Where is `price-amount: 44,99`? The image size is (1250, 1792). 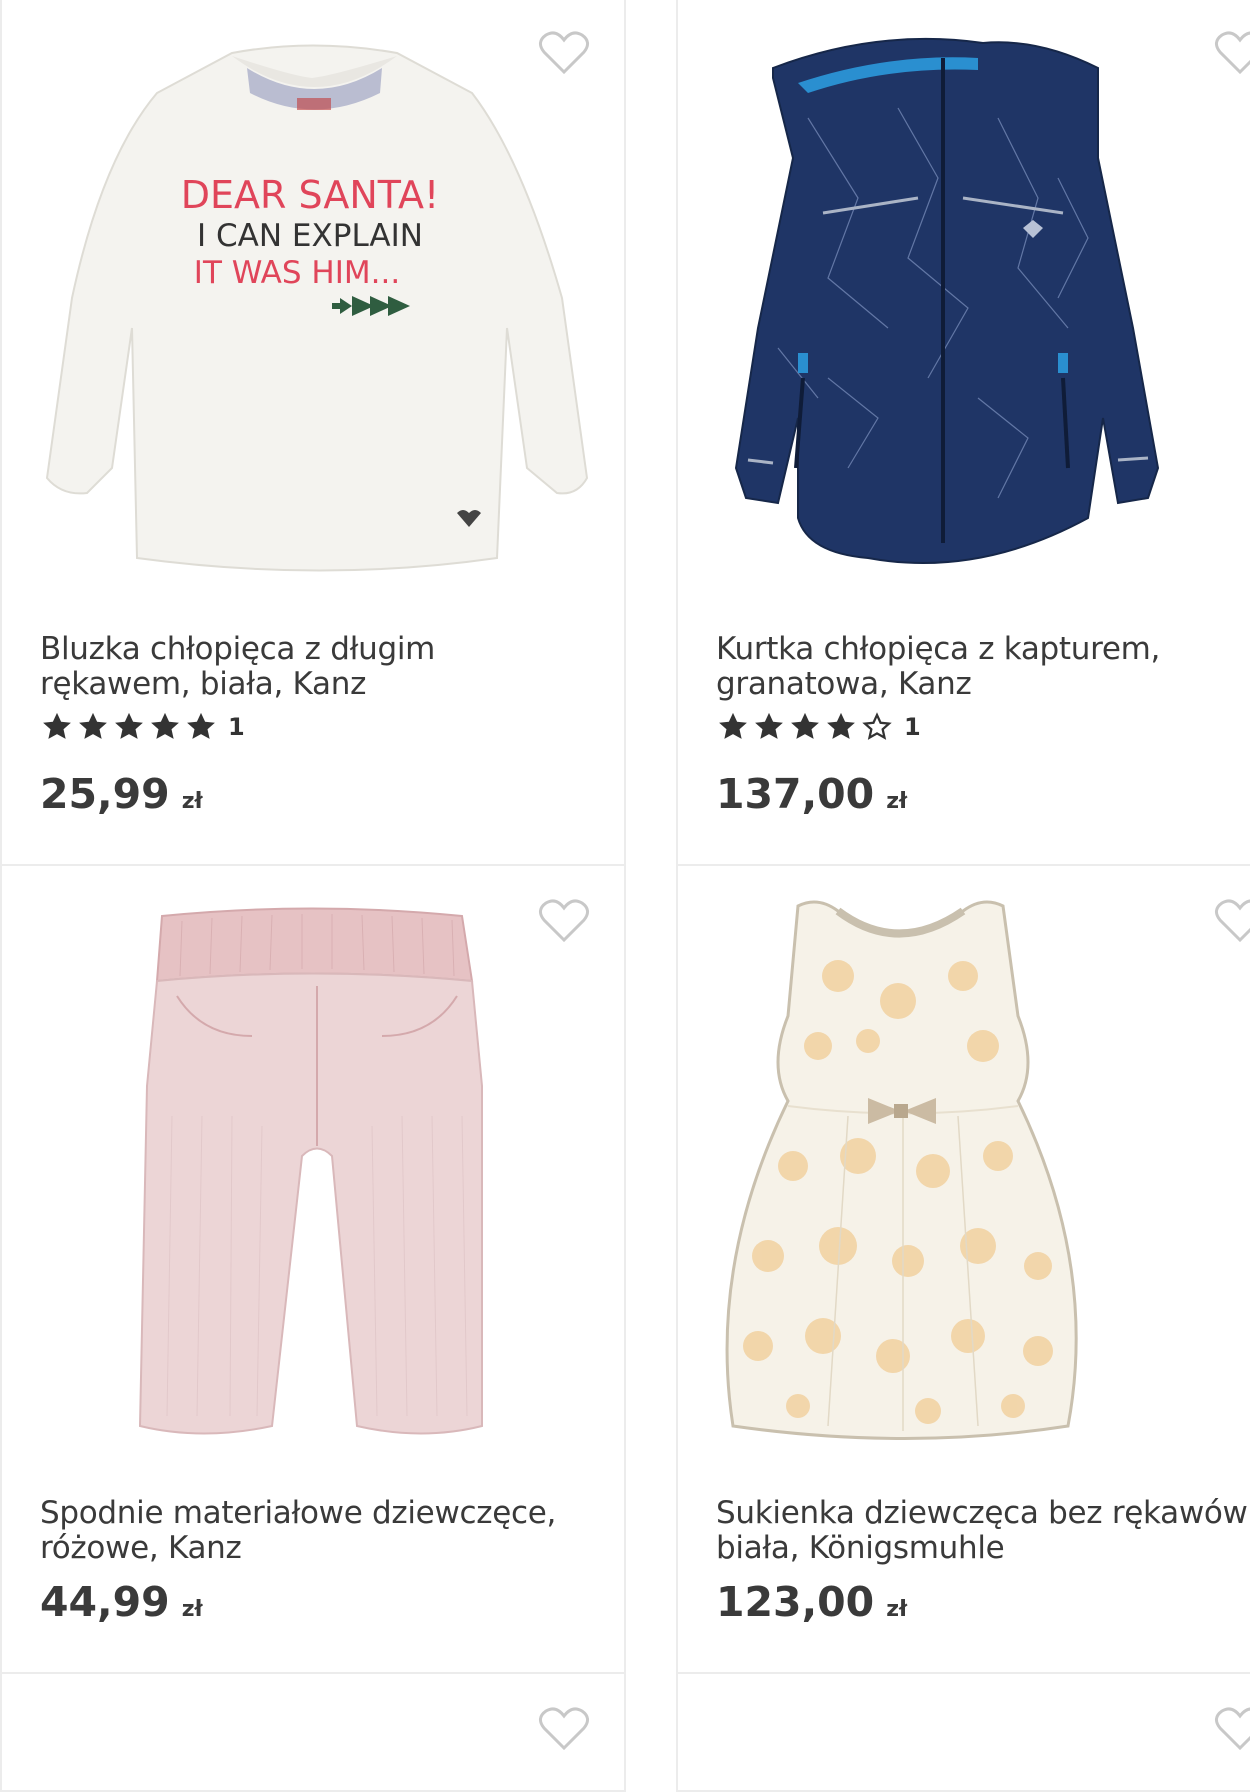
price-amount: 44,99 is located at coordinates (105, 1602).